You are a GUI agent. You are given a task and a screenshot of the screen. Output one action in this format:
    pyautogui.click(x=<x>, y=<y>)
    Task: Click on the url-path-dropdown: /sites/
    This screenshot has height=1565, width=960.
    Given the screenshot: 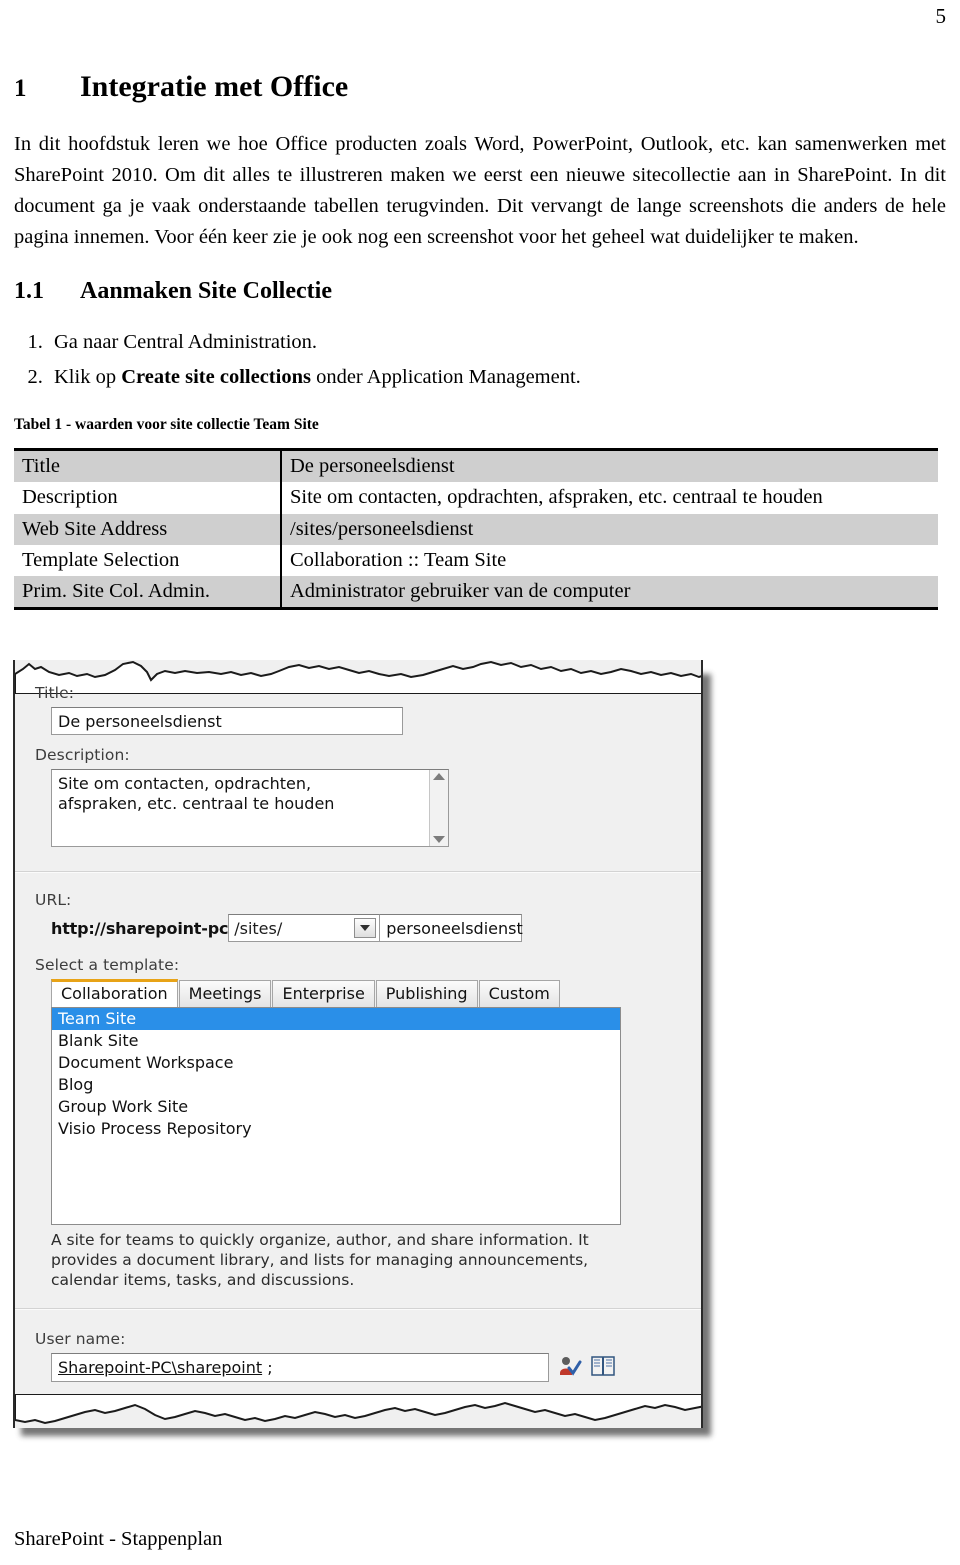 What is the action you would take?
    pyautogui.click(x=304, y=928)
    